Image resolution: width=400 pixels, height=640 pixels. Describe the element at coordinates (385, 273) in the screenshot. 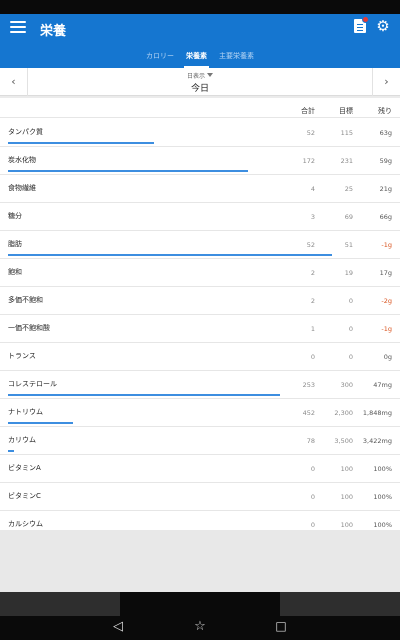

I see `nutrient-remaining: 17g` at that location.